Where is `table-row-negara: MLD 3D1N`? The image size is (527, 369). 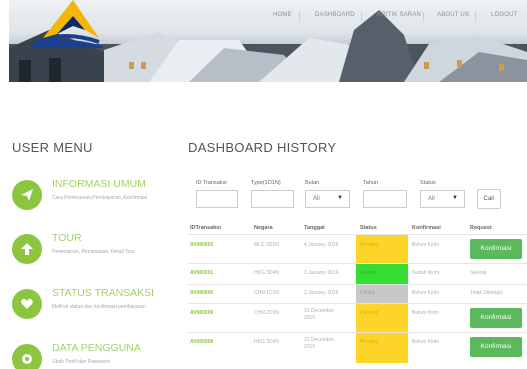
table-row-negara: MLD 3D1N is located at coordinates (266, 245).